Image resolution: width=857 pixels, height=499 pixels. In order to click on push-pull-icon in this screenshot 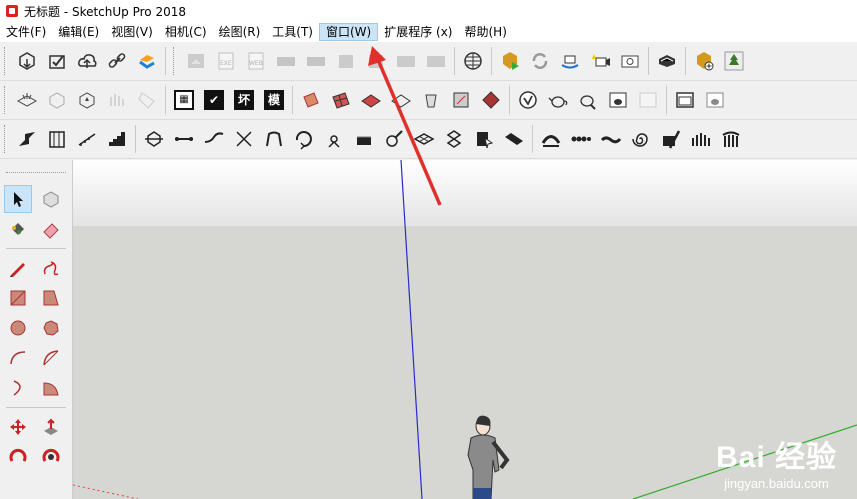, I will do `click(51, 427)`.